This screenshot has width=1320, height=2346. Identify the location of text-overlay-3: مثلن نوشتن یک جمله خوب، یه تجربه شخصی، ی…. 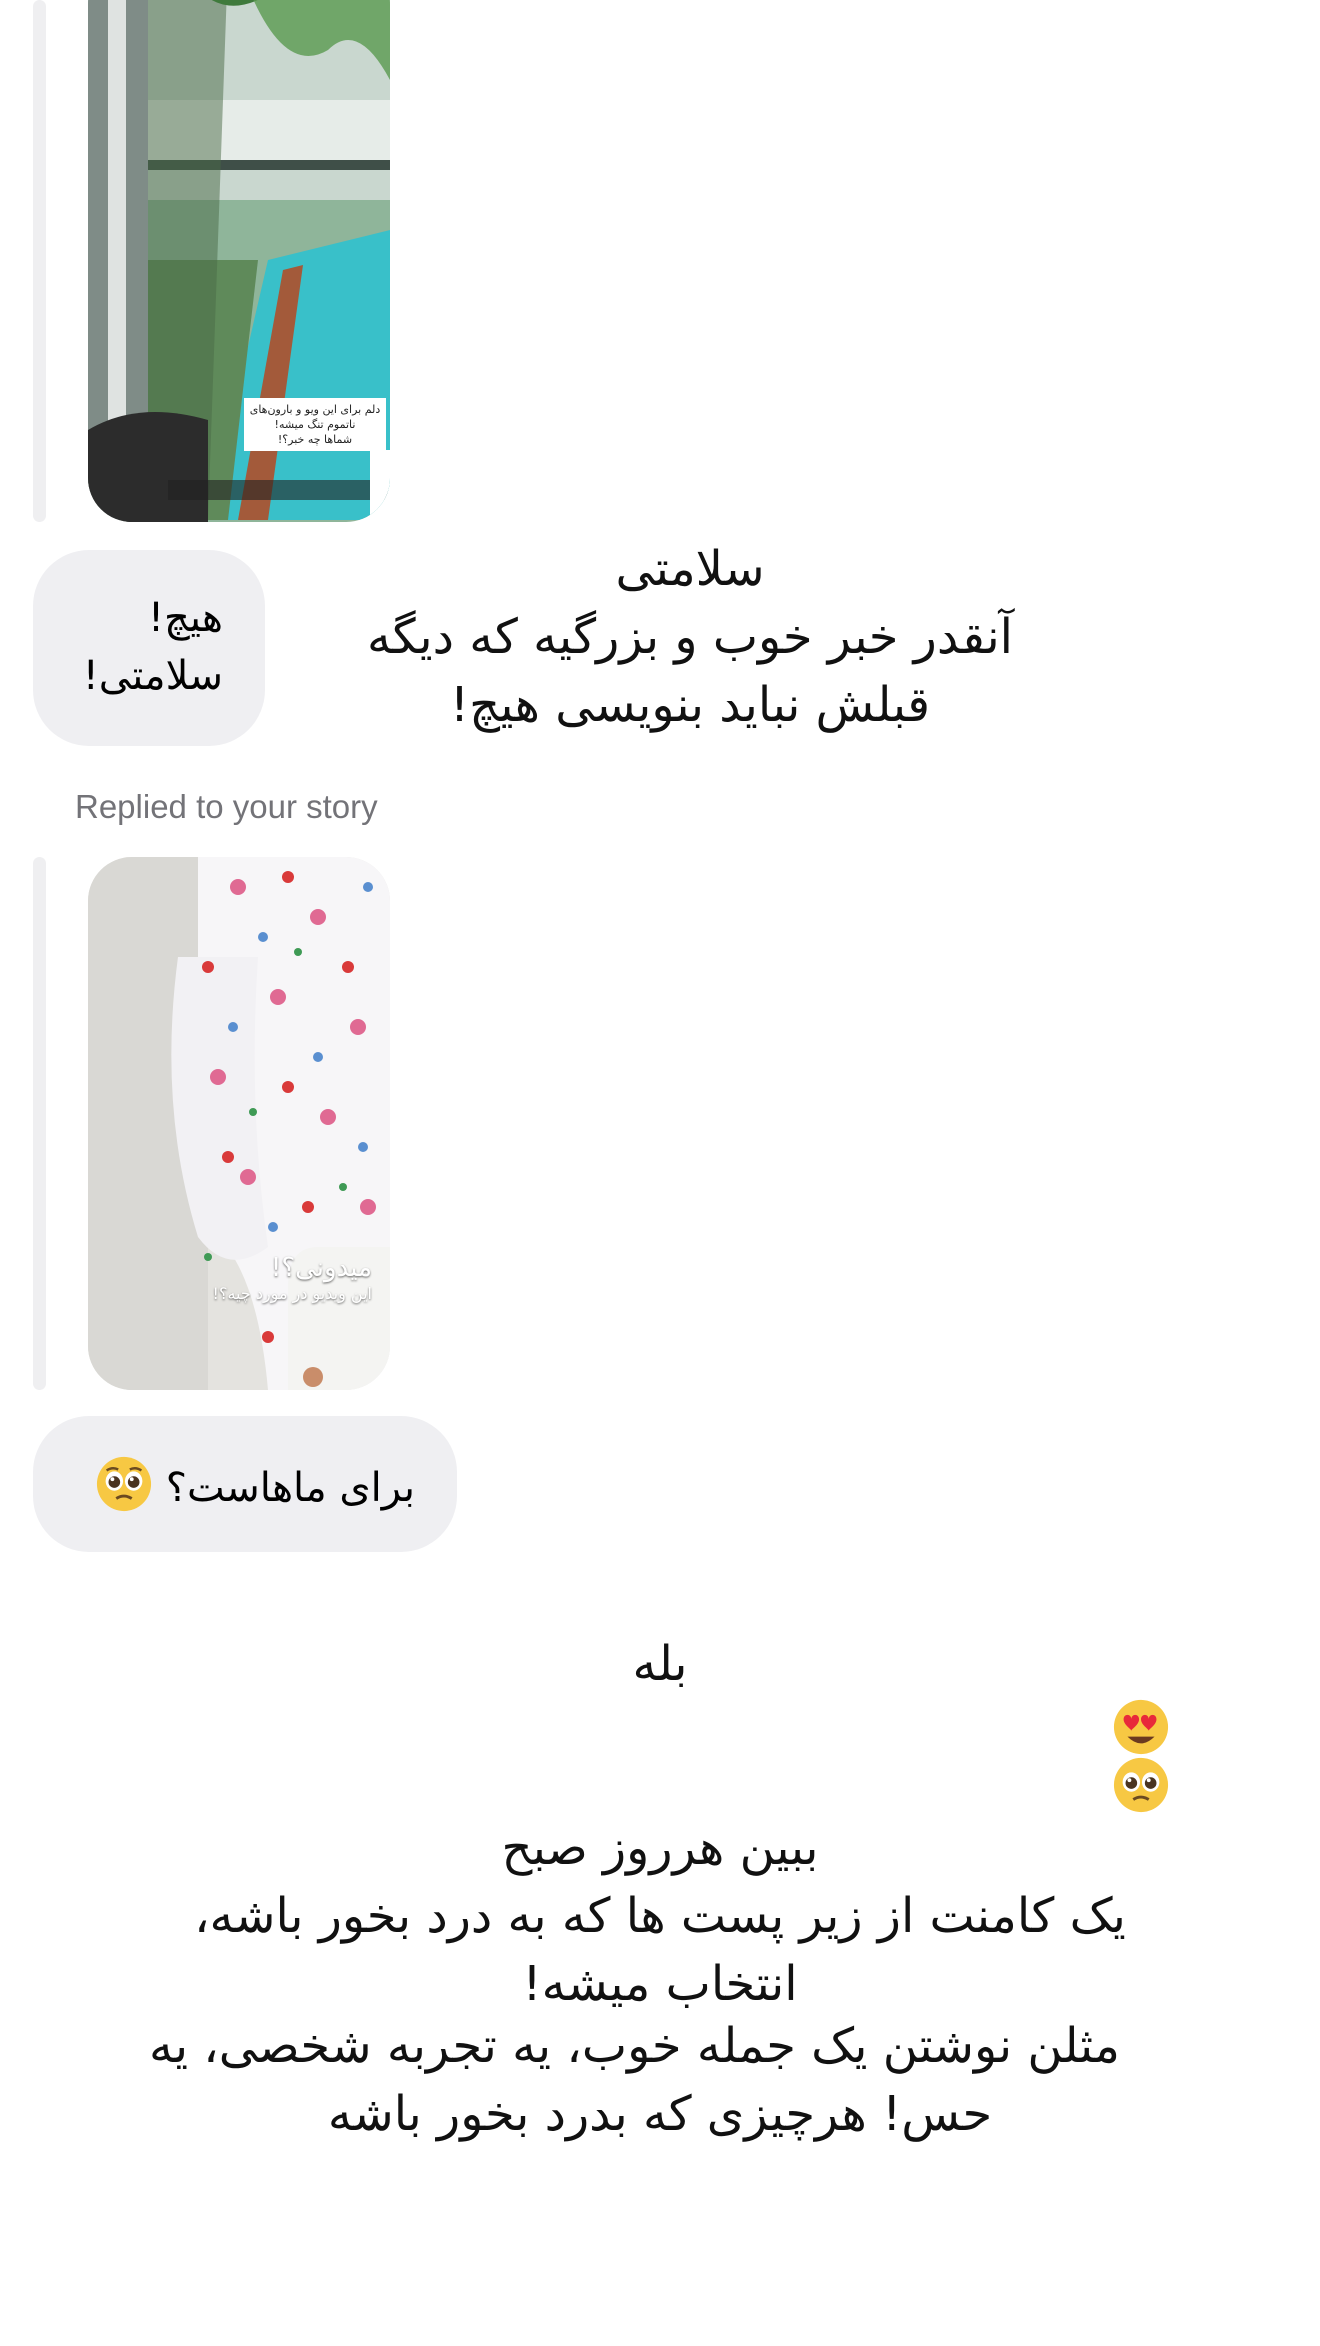
(634, 2080).